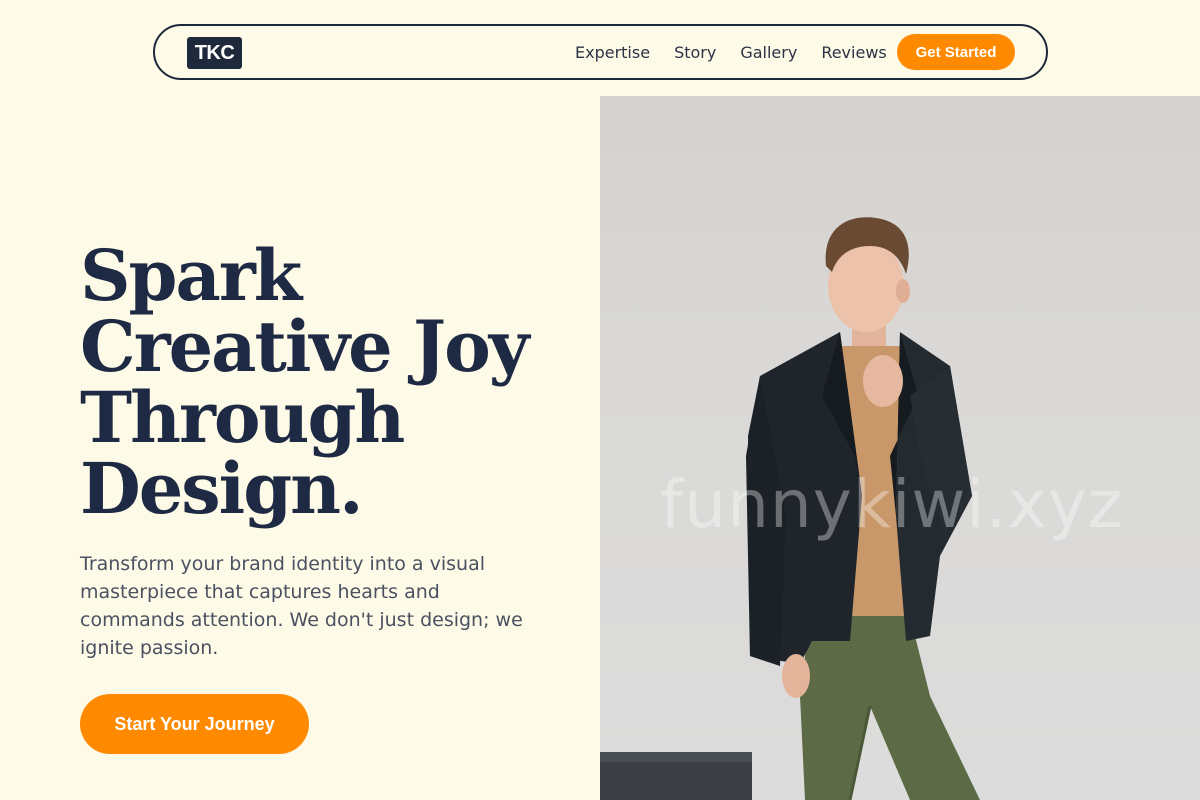 This screenshot has height=800, width=1200. What do you see at coordinates (304, 346) in the screenshot?
I see `headline-line: Creative Joy` at bounding box center [304, 346].